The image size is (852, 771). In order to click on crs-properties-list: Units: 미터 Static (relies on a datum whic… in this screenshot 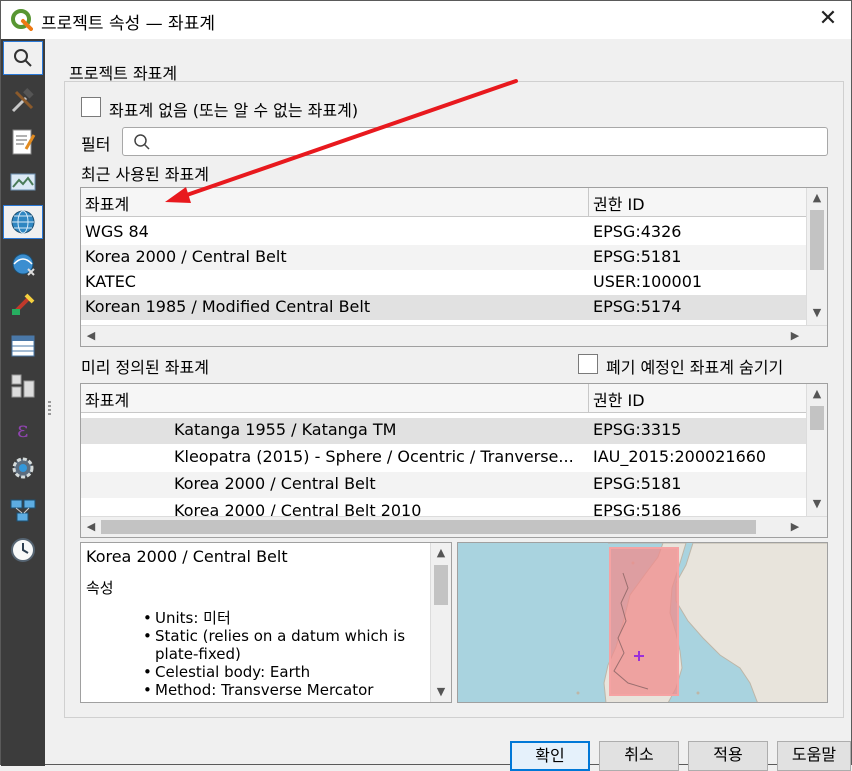, I will do `click(290, 654)`.